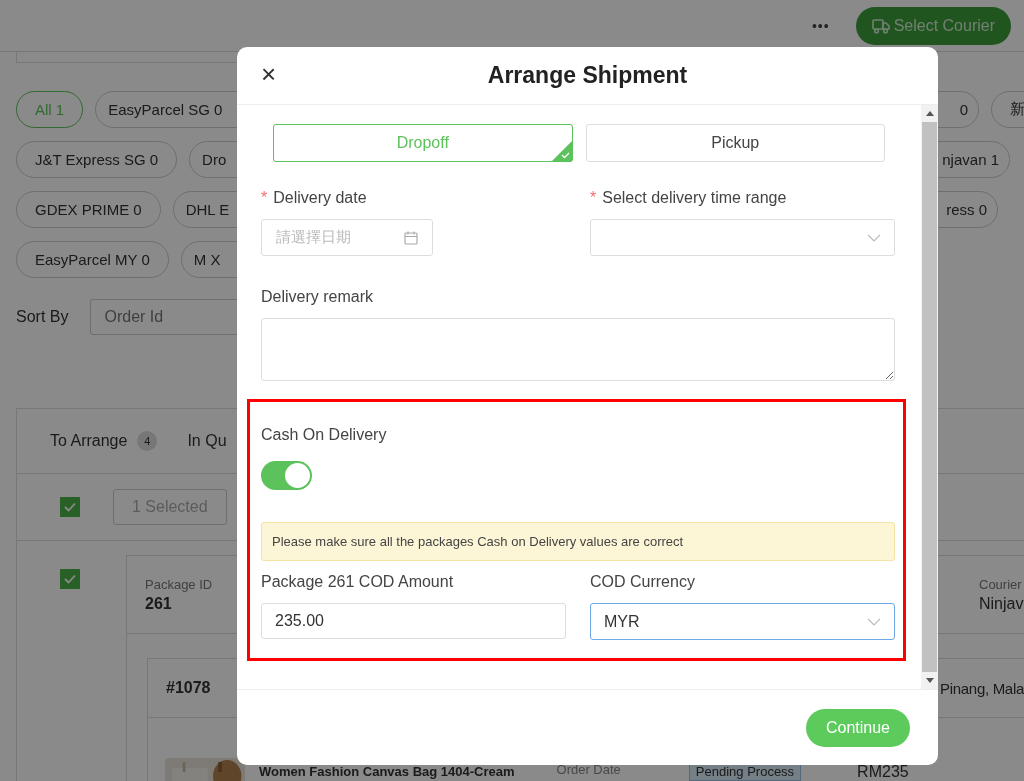  What do you see at coordinates (587, 75) in the screenshot?
I see `dialog-title: Arrange Shipment` at bounding box center [587, 75].